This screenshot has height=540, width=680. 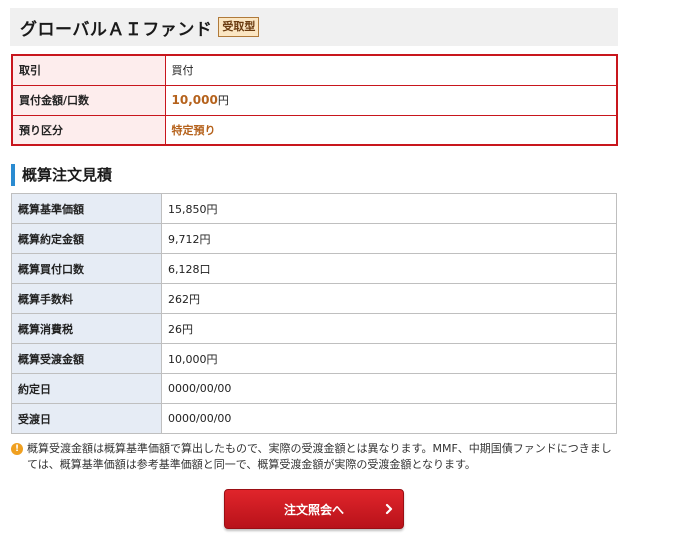 I want to click on order-value: 10,000円, so click(x=391, y=99).